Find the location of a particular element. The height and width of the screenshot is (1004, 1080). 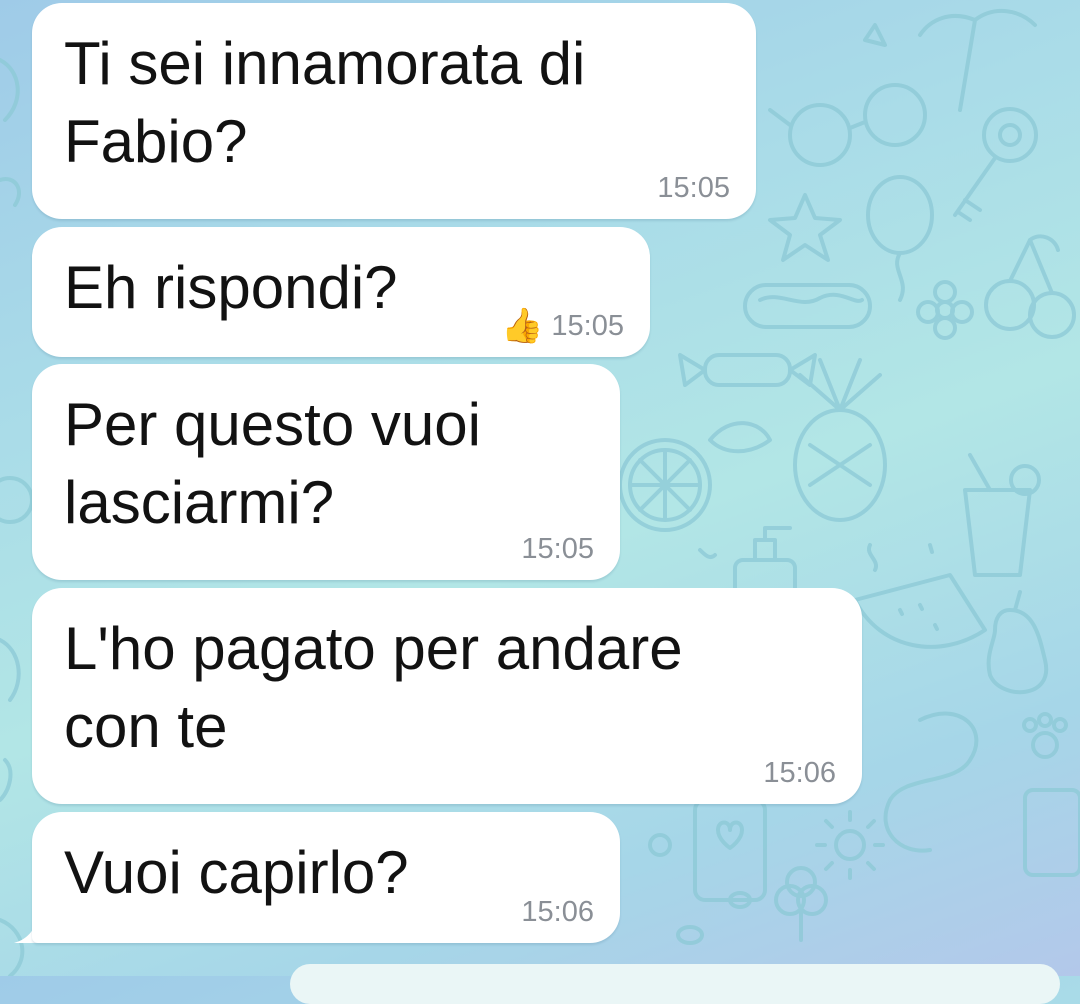

message-bubble: Eh rispondi? 👍 15:05 is located at coordinates (341, 292).